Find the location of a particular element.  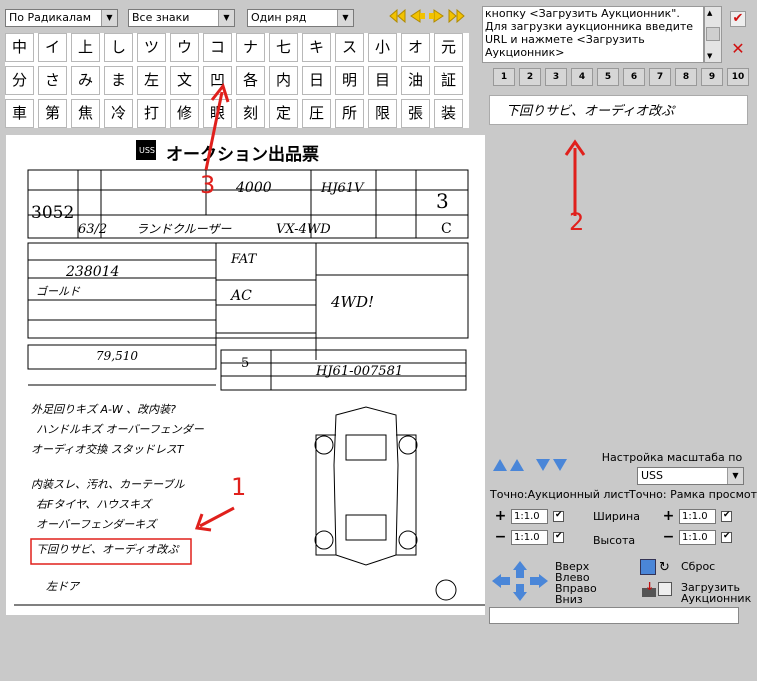

kanji-button: 目 is located at coordinates (382, 80).